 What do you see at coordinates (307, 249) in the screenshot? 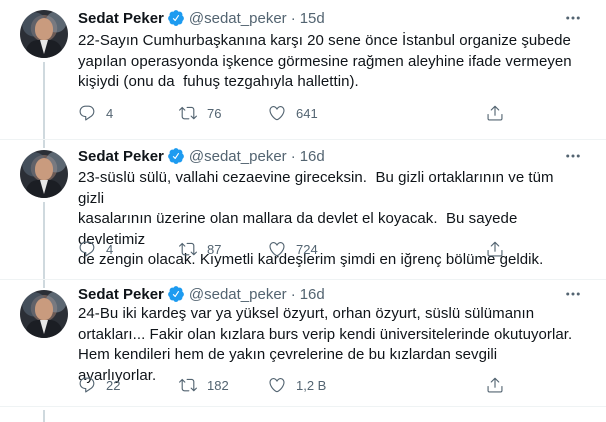
I see `like-count: 724` at bounding box center [307, 249].